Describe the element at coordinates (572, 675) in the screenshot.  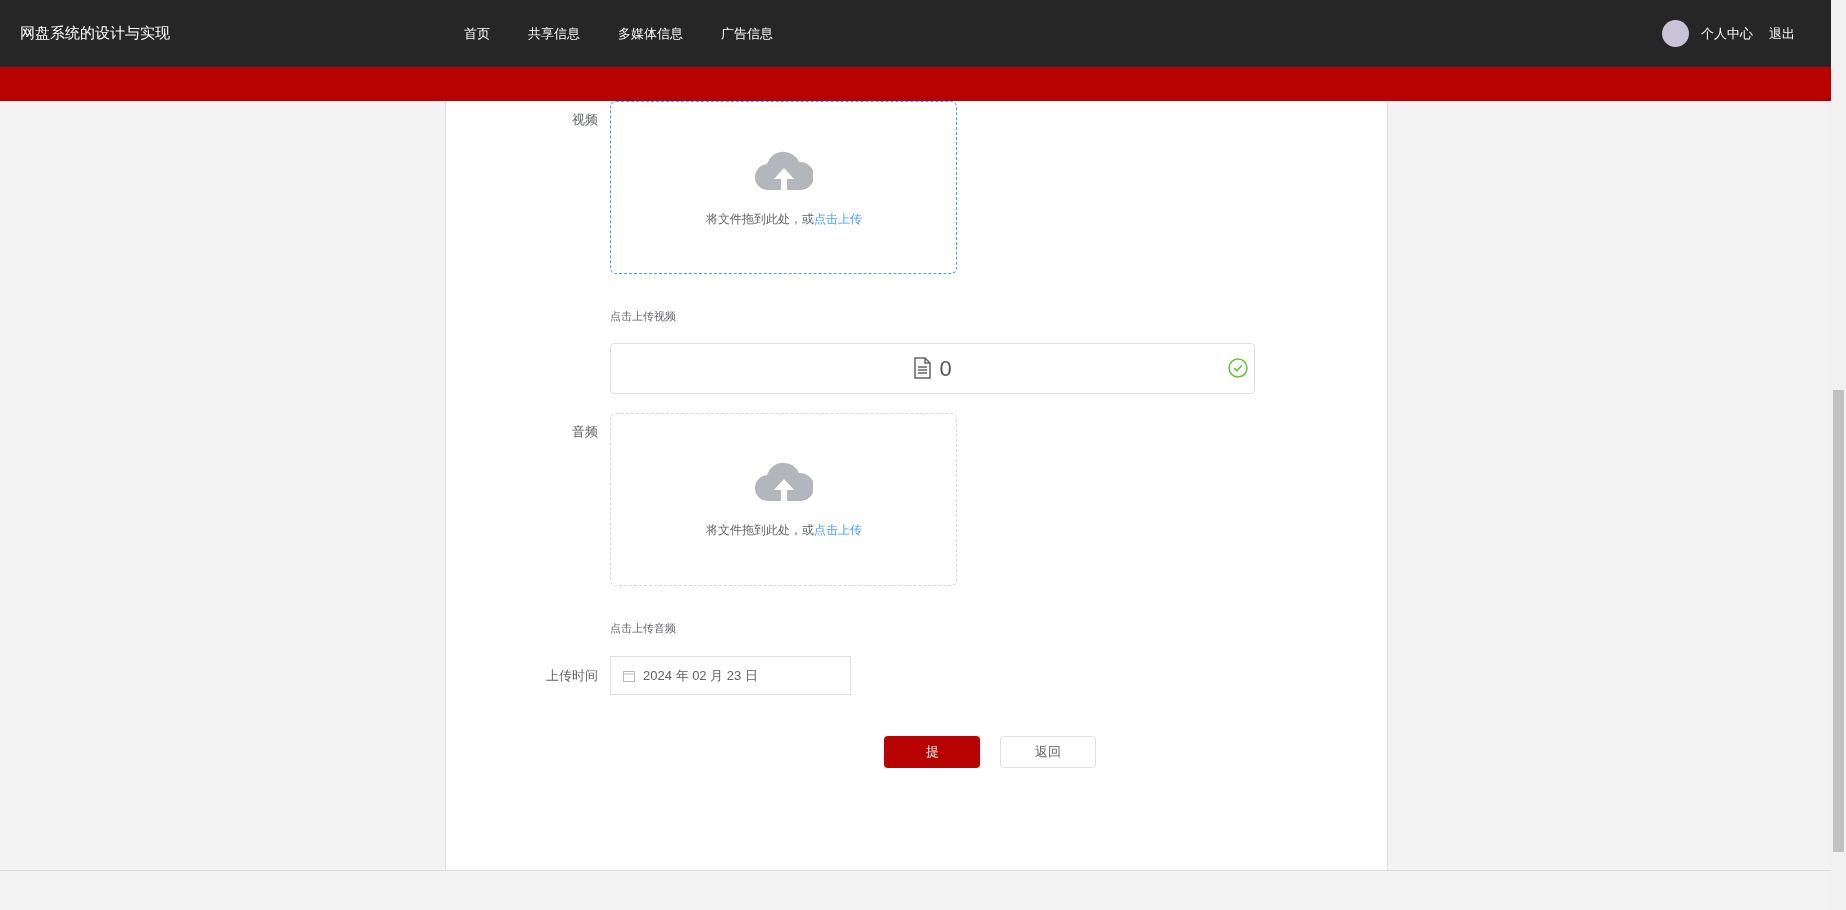
I see `field-label: 上传时间` at that location.